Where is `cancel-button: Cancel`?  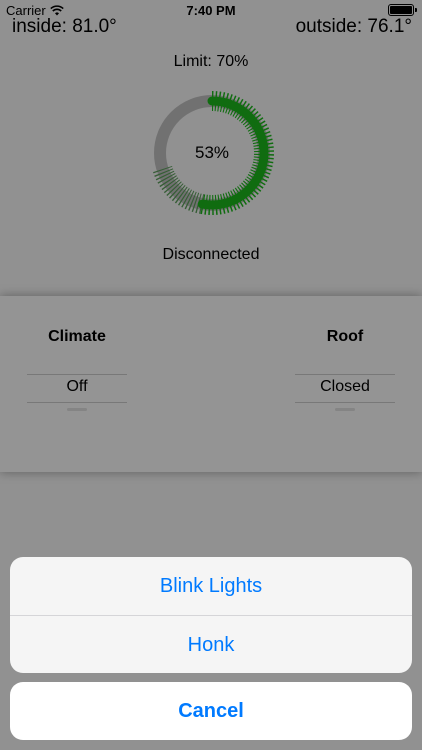
cancel-button: Cancel is located at coordinates (211, 711).